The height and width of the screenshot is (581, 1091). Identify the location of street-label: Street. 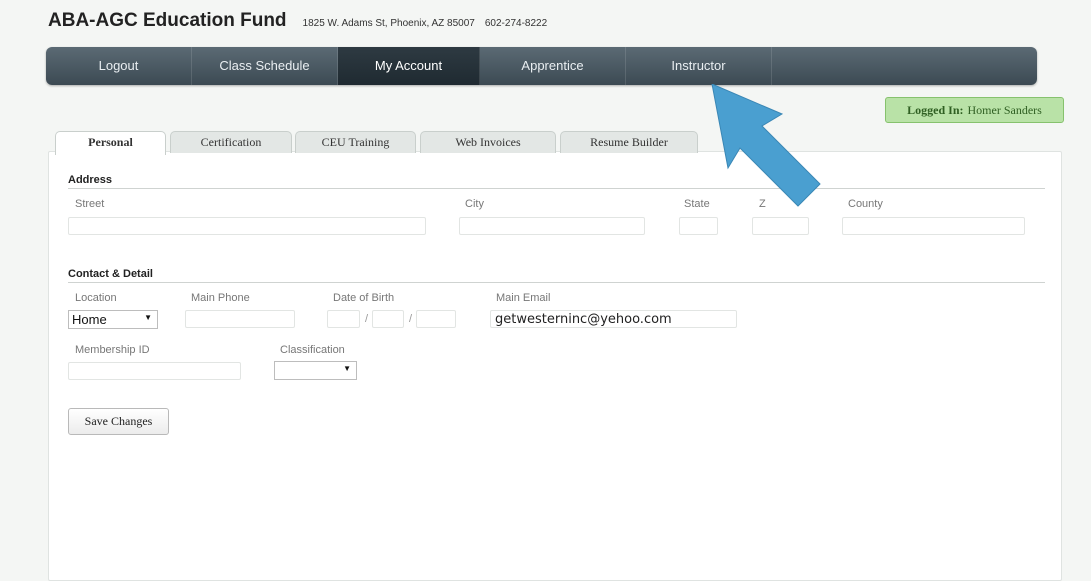
(90, 204).